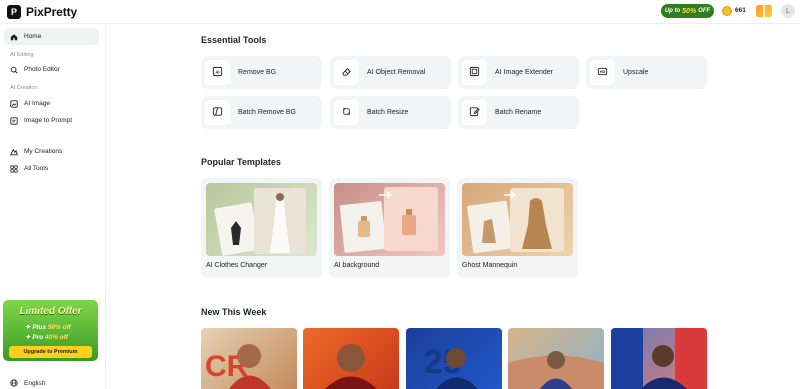 The height and width of the screenshot is (389, 800). I want to click on tool-label: Batch Resize, so click(388, 112).